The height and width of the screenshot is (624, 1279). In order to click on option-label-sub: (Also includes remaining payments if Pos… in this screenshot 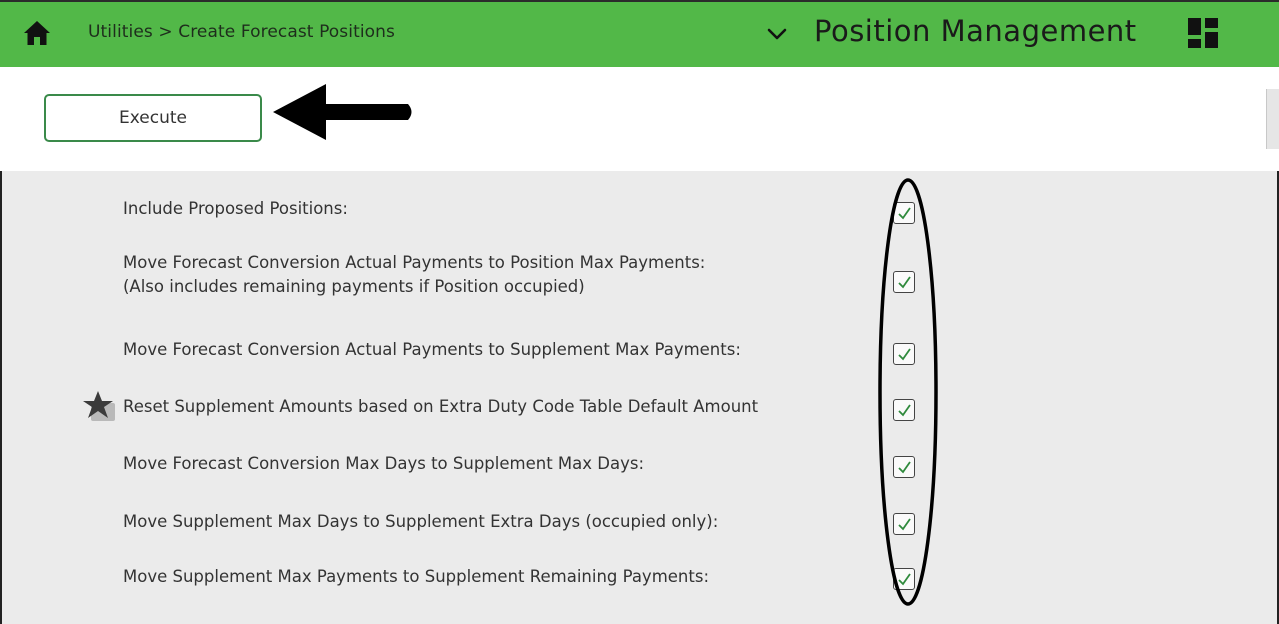, I will do `click(354, 286)`.